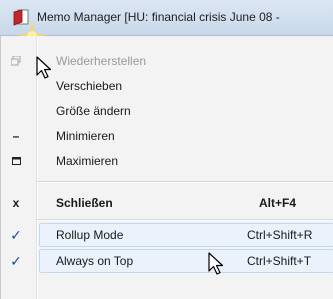 The height and width of the screenshot is (299, 333). I want to click on menu-item-resize: Größe ändern, so click(167, 111).